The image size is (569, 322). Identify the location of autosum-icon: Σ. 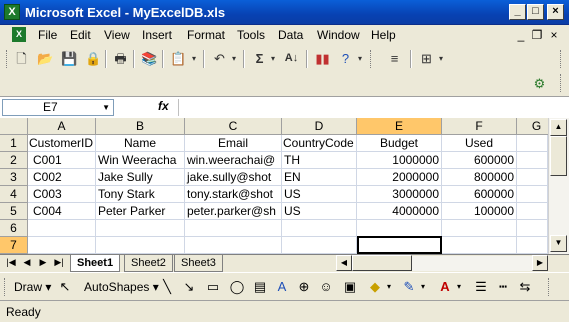
(259, 58).